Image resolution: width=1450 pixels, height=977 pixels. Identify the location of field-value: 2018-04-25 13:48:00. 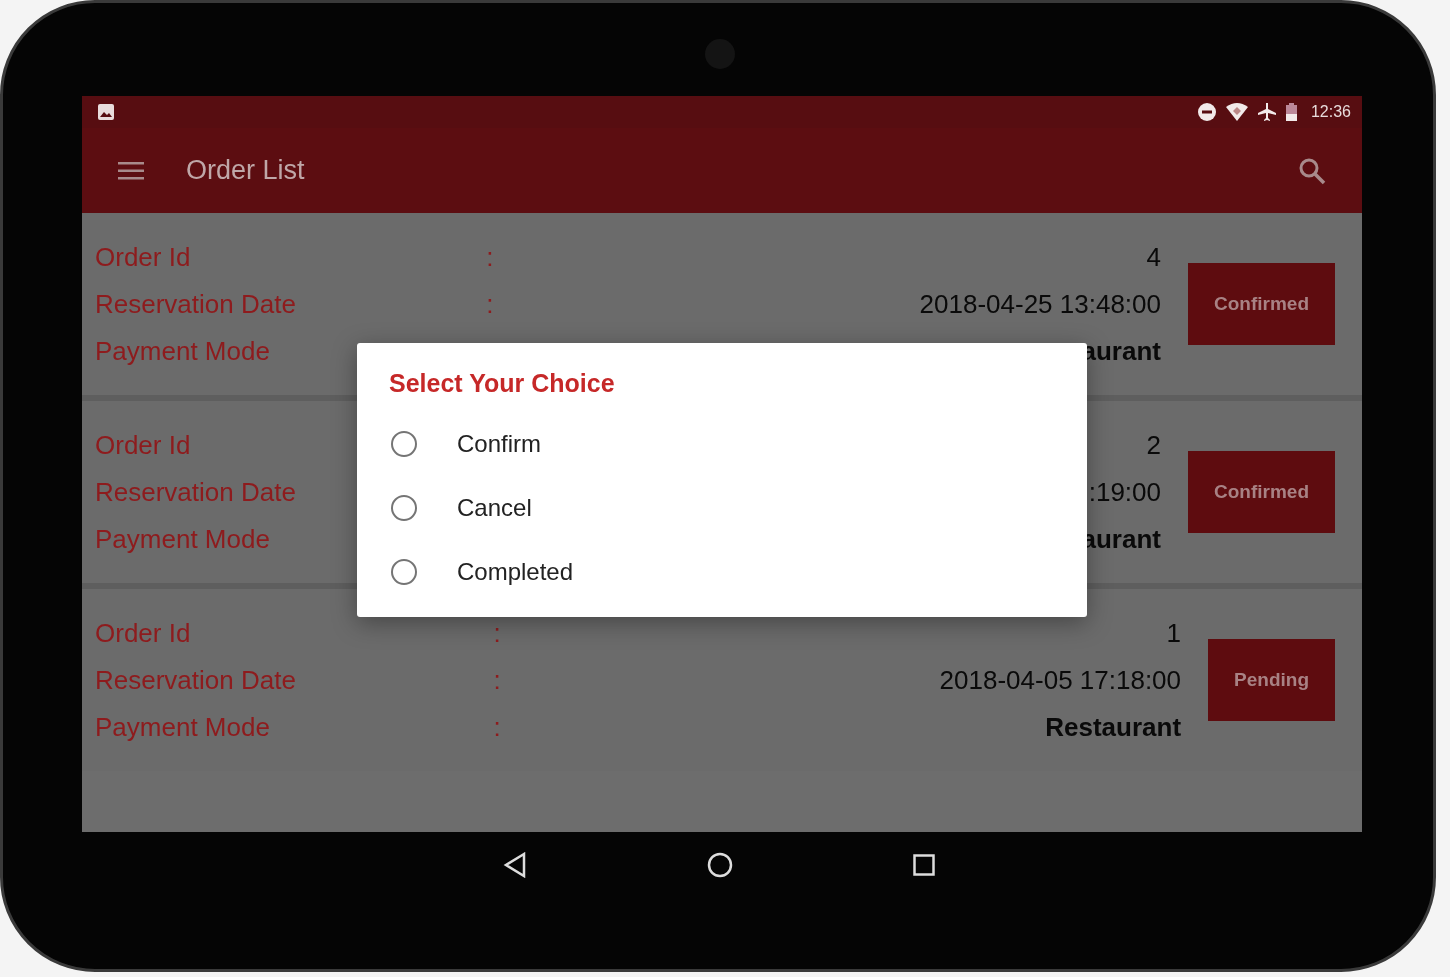
(1040, 304).